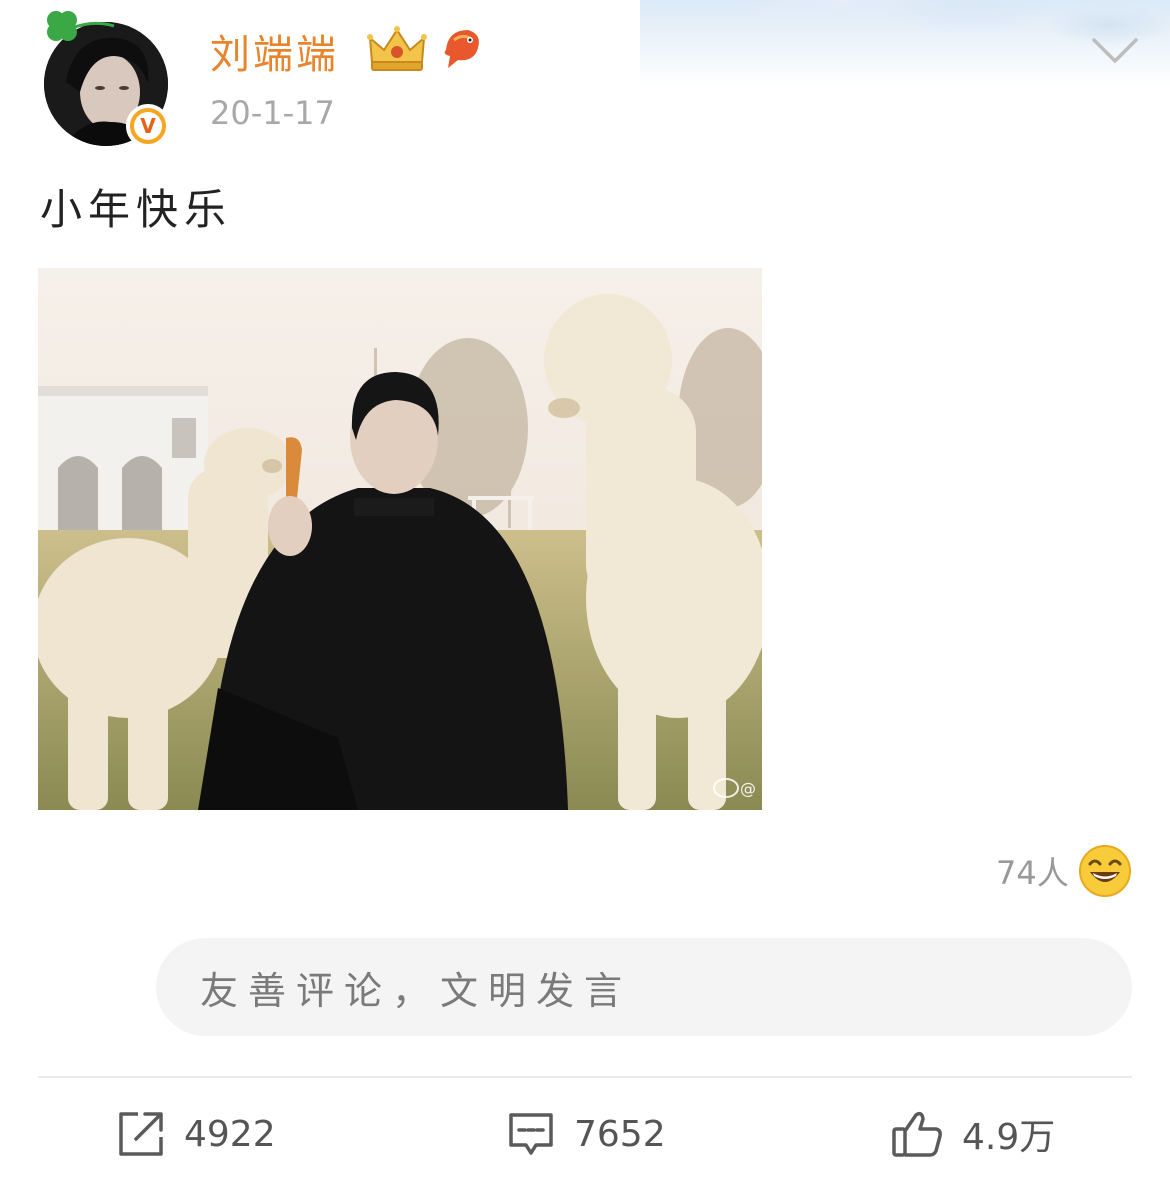  I want to click on repost-icon, so click(141, 1134).